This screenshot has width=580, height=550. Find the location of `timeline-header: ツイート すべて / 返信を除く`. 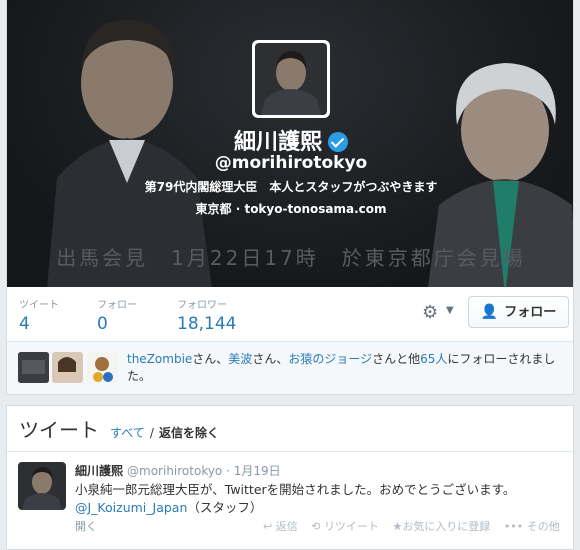

timeline-header: ツイート すべて / 返信を除く is located at coordinates (119, 430).